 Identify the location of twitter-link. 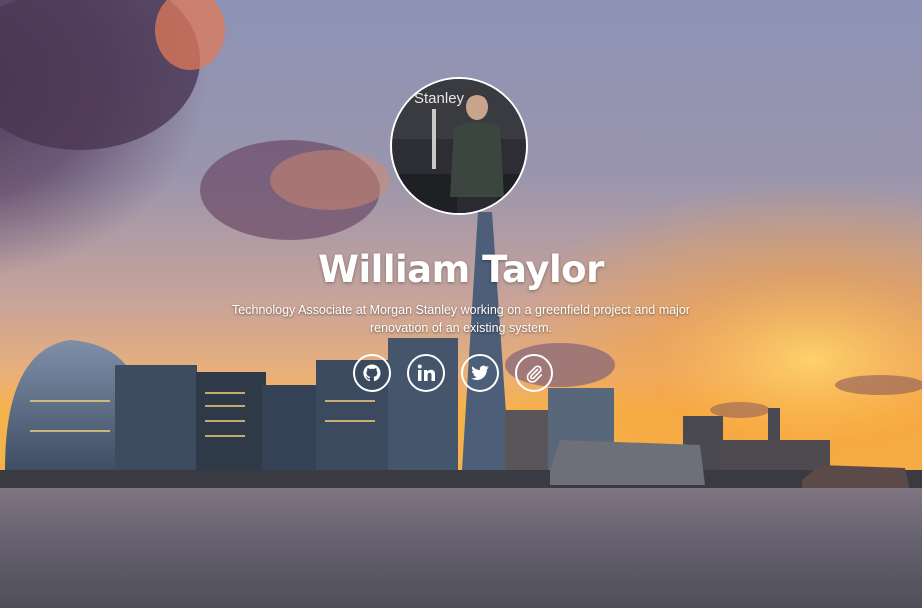
(480, 373).